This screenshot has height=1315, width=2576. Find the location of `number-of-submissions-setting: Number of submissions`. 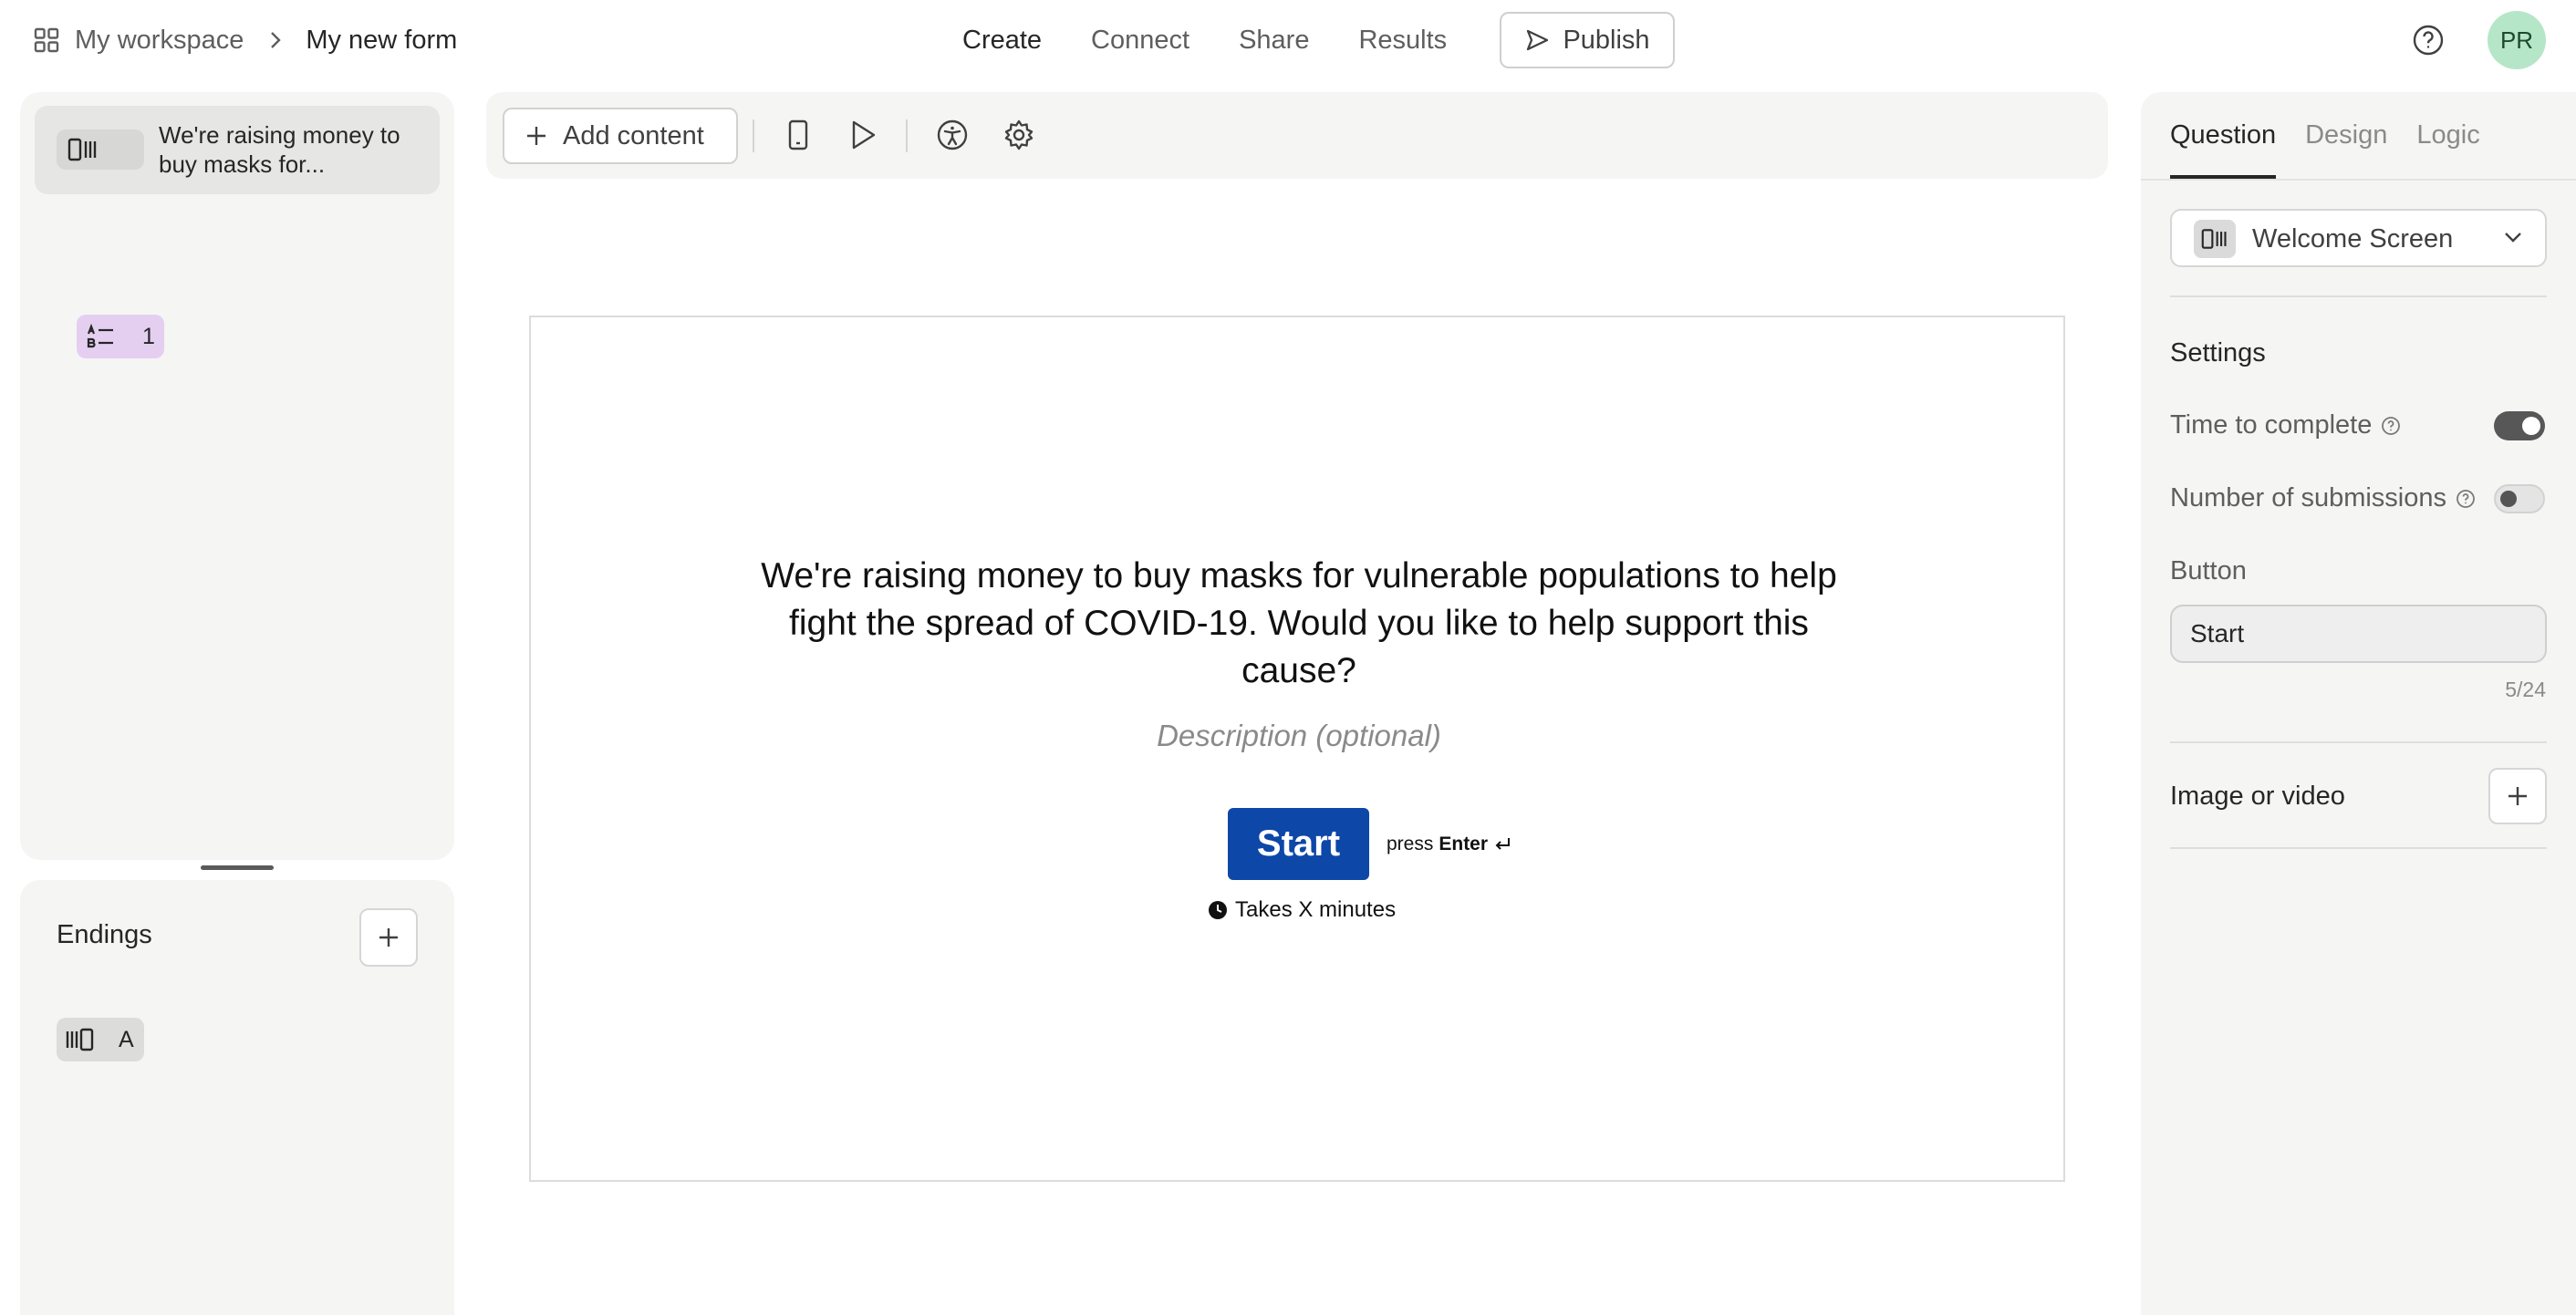

number-of-submissions-setting: Number of submissions is located at coordinates (2323, 498).